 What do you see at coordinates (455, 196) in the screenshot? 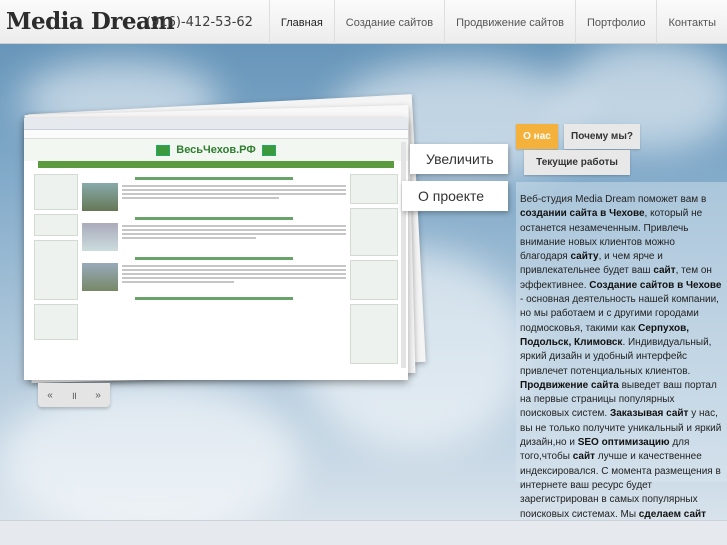
I see `about-project-button: О проекте` at bounding box center [455, 196].